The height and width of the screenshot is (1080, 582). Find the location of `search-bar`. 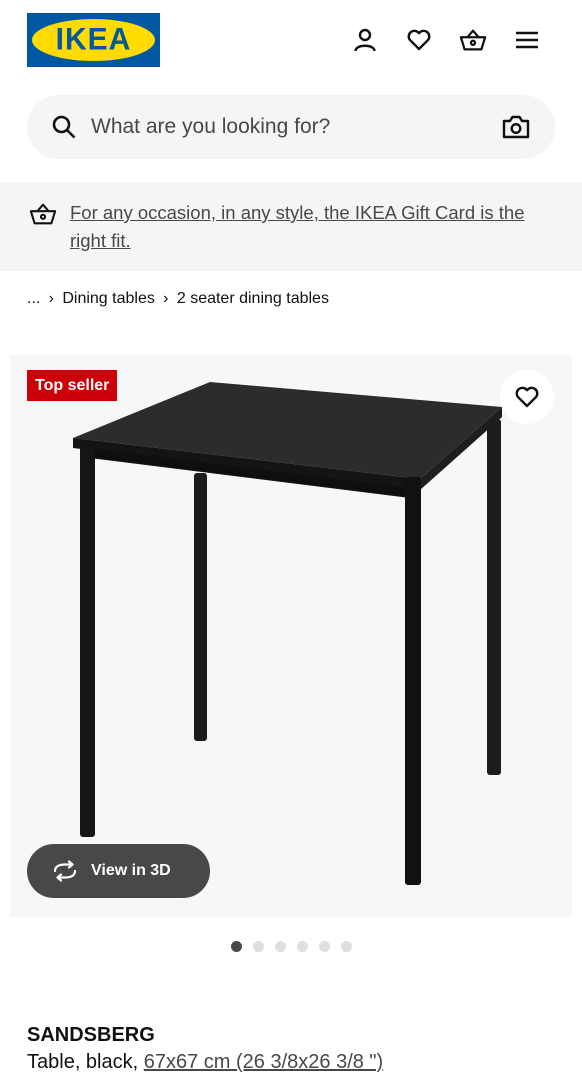

search-bar is located at coordinates (291, 127).